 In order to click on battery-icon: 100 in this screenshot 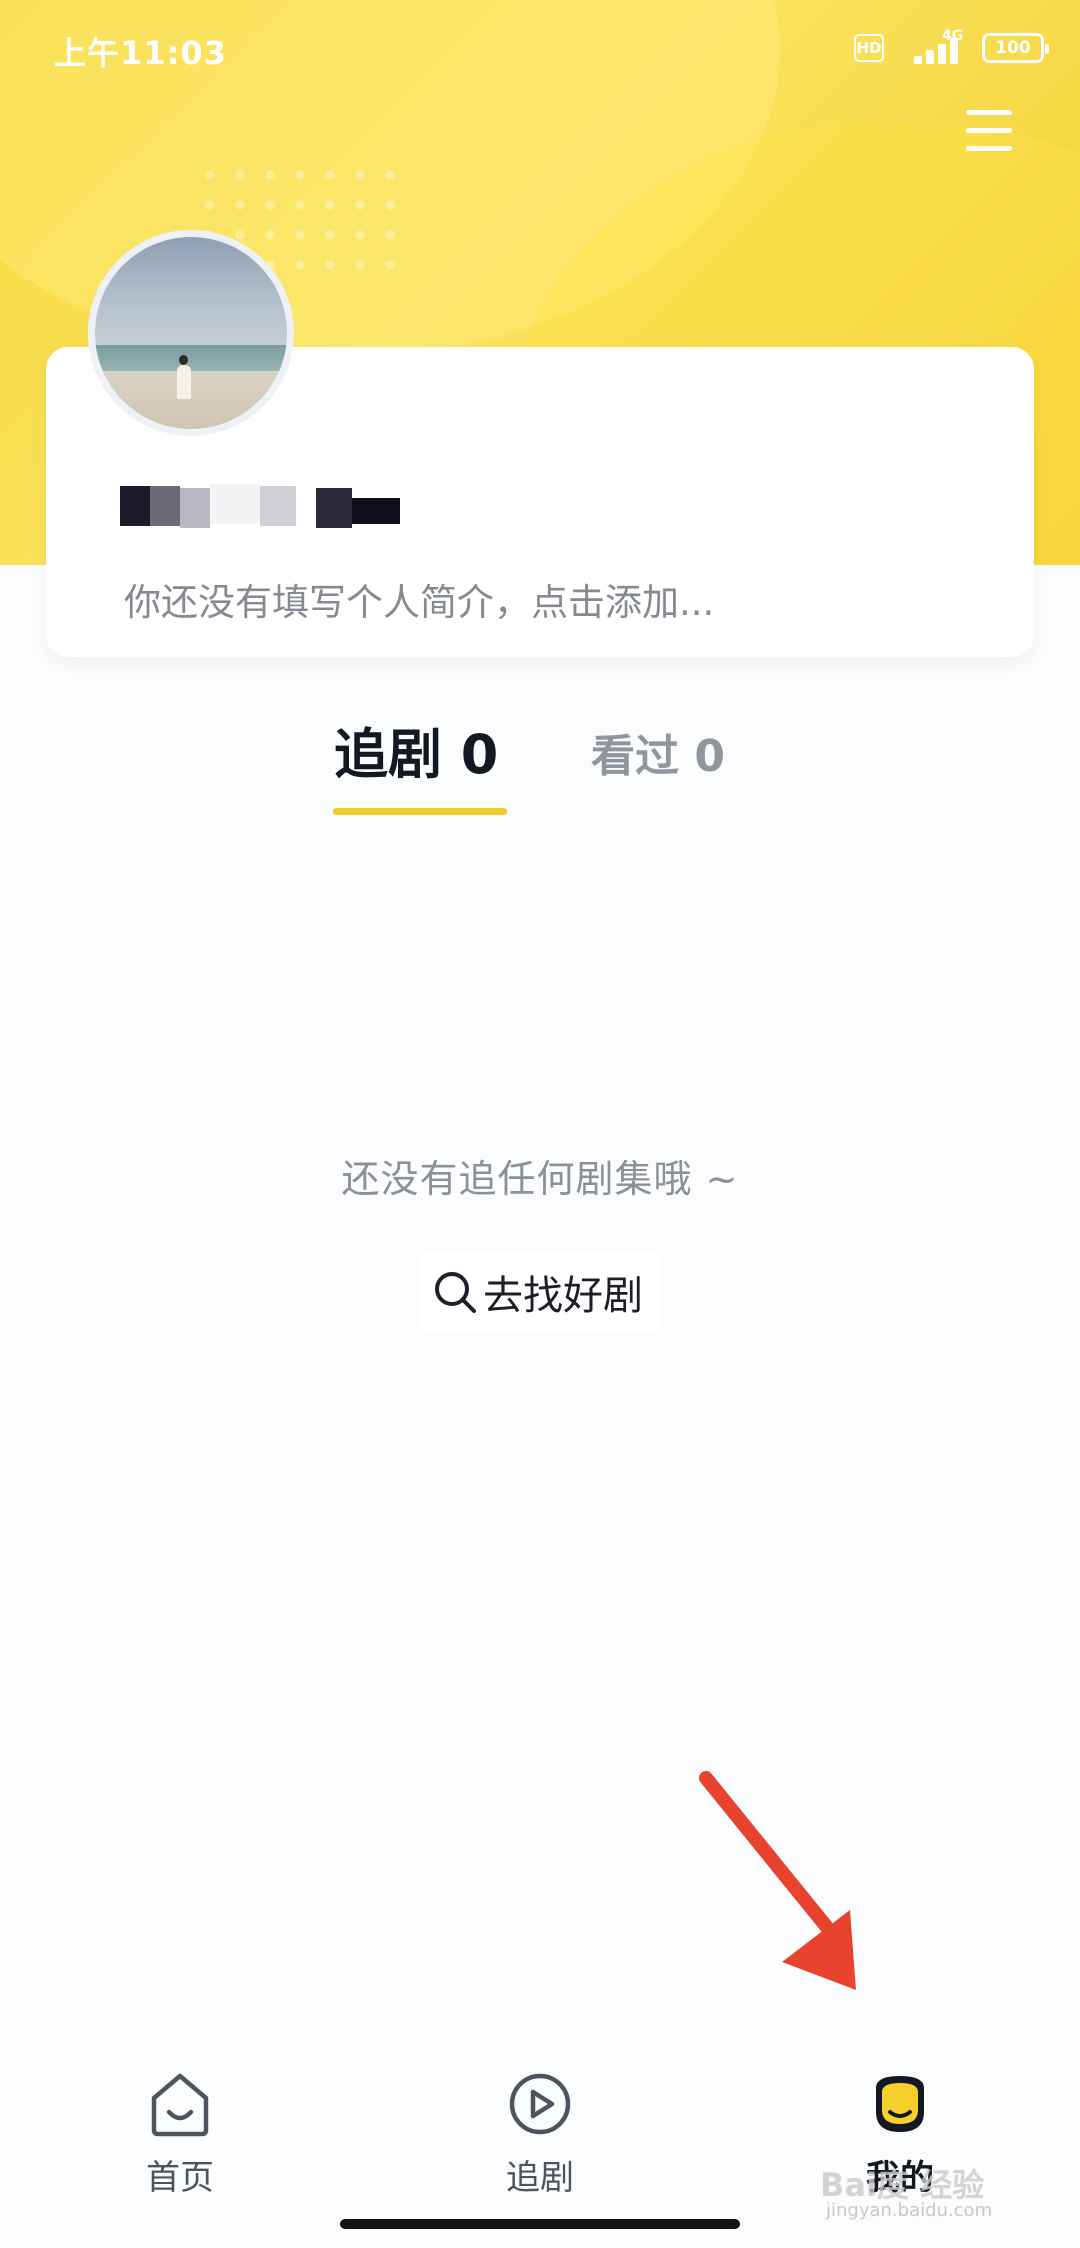, I will do `click(1015, 48)`.